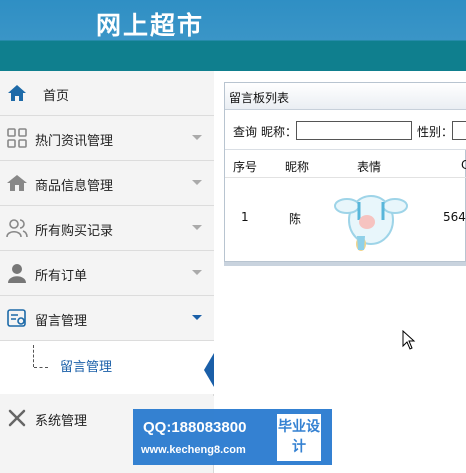  I want to click on message-icon, so click(17, 318).